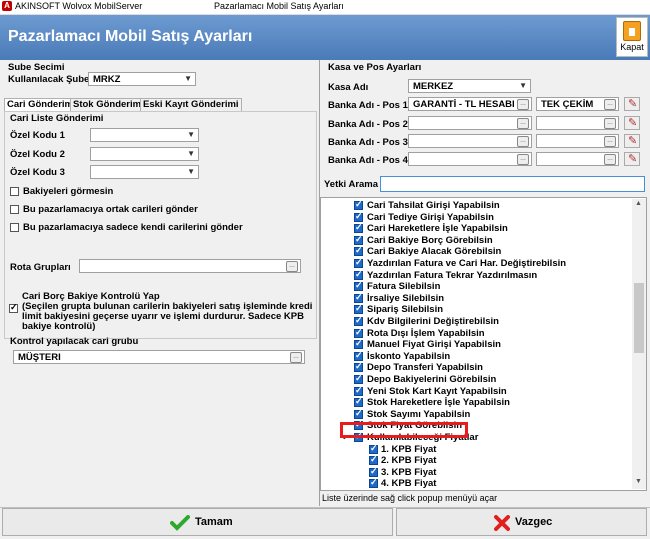 Image resolution: width=650 pixels, height=539 pixels. Describe the element at coordinates (632, 31) in the screenshot. I see `exit-door-icon` at that location.